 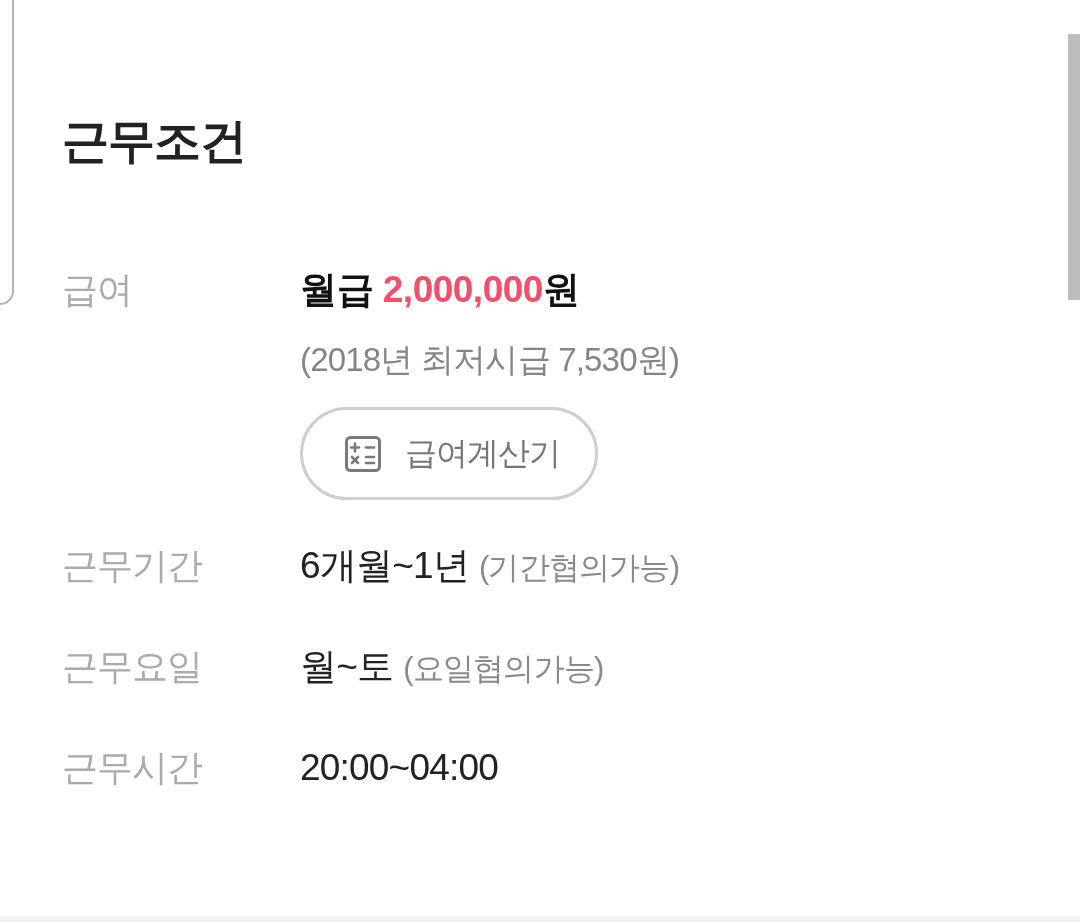 I want to click on section-title: 근무조건, so click(x=154, y=141).